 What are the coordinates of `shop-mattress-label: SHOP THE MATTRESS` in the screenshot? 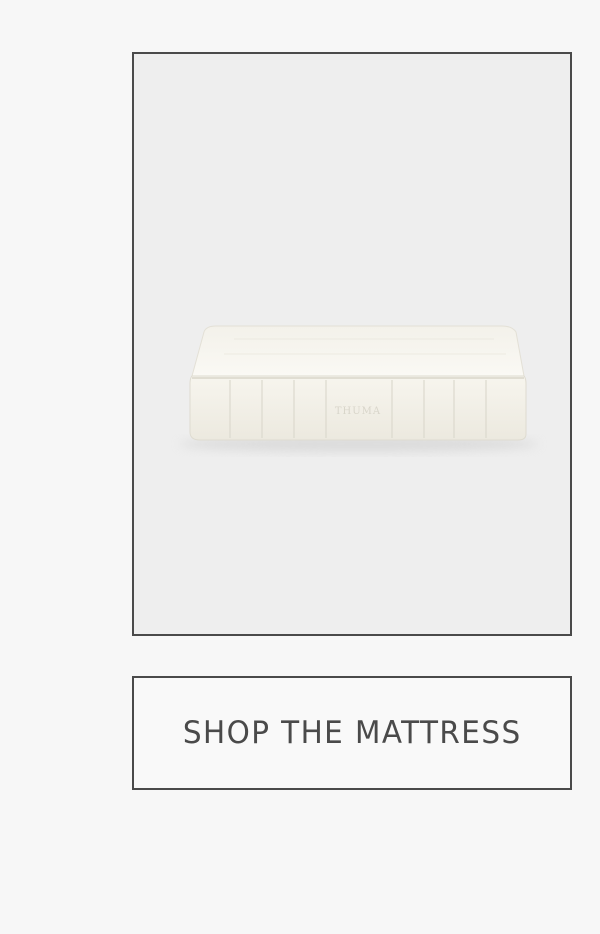 It's located at (352, 733).